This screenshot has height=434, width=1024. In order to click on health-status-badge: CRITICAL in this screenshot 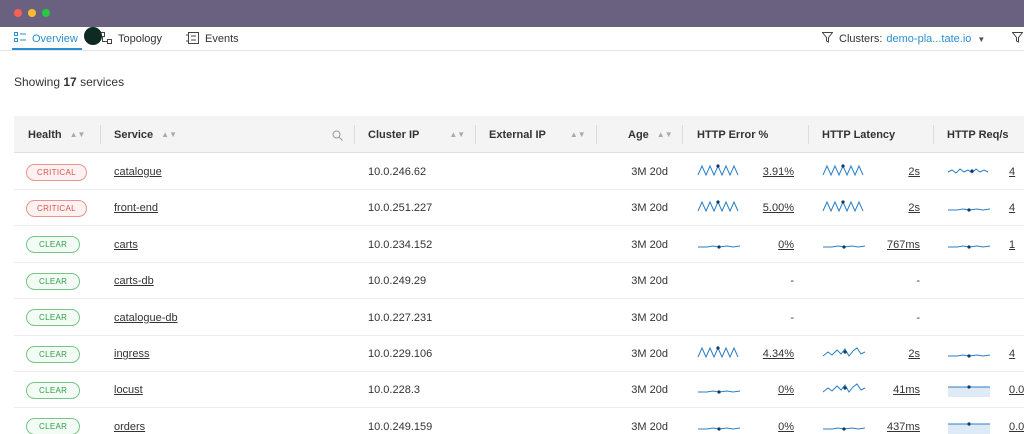, I will do `click(56, 208)`.